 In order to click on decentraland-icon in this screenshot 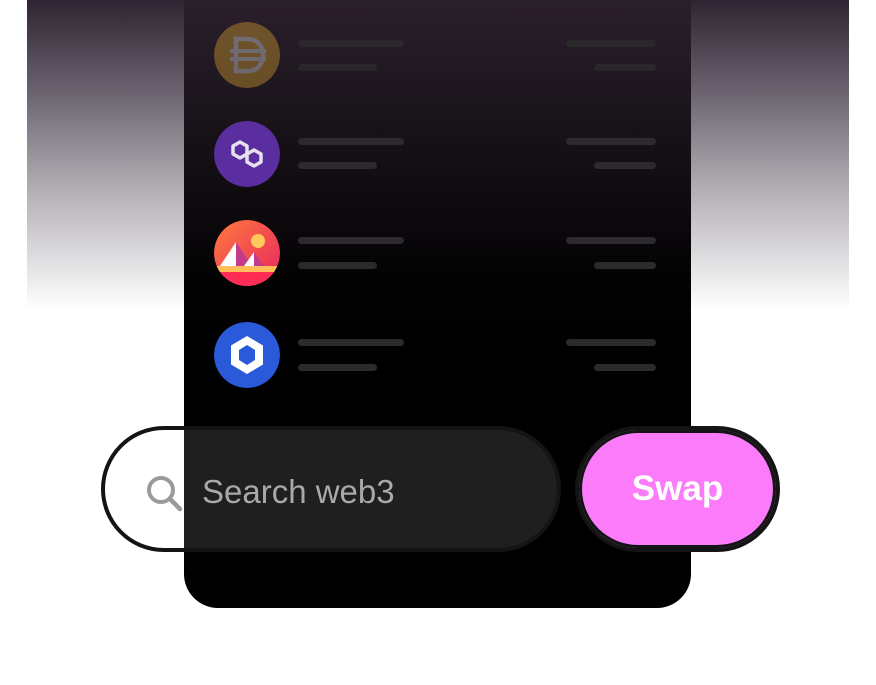, I will do `click(247, 253)`.